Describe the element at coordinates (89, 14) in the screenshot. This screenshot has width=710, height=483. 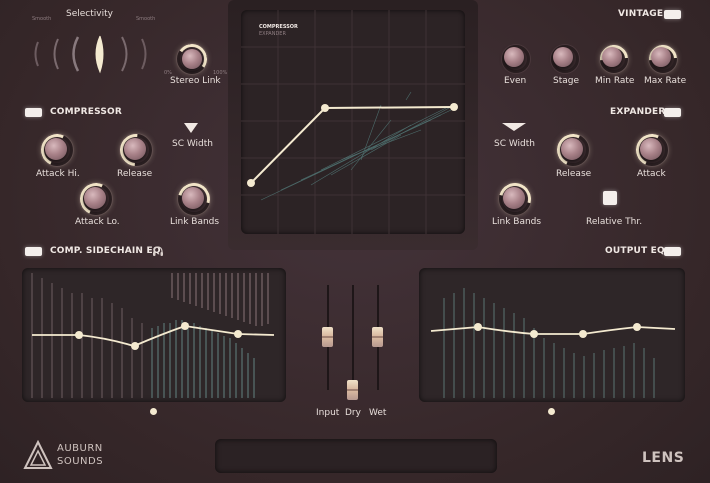
I see `selectivity-title: Selectivity` at that location.